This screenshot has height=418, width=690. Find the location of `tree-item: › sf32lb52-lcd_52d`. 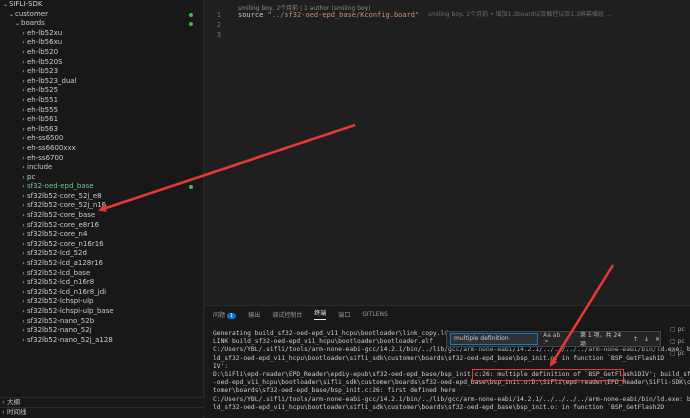

tree-item: › sf32lb52-lcd_52d is located at coordinates (101, 254).